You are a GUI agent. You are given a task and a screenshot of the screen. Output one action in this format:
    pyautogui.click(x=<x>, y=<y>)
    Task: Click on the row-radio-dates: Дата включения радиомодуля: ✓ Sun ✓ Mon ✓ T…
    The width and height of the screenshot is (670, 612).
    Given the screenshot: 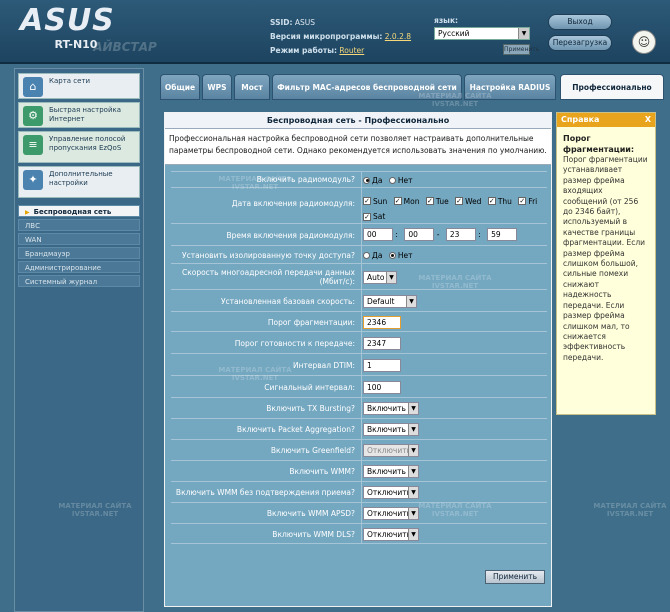 What is the action you would take?
    pyautogui.click(x=359, y=205)
    